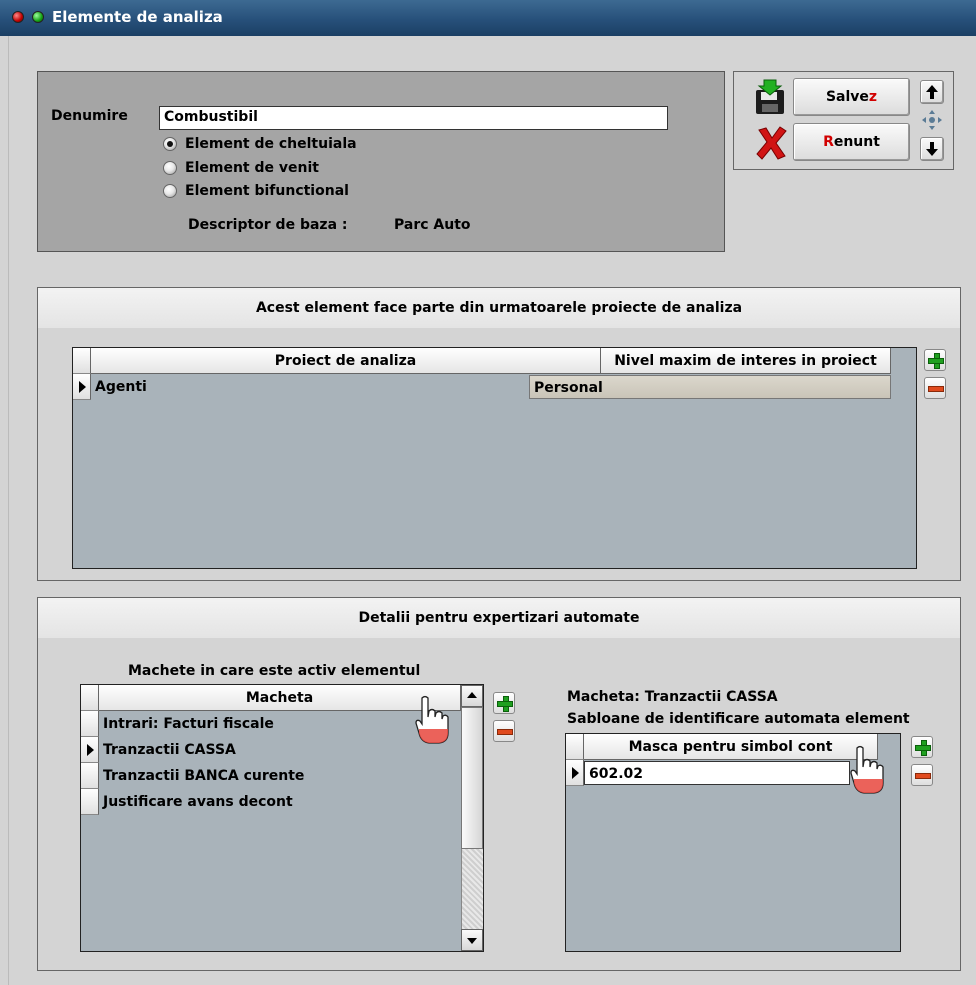 The height and width of the screenshot is (985, 976). What do you see at coordinates (279, 750) in the screenshot?
I see `macheta-row: Tranzactii CASSA` at bounding box center [279, 750].